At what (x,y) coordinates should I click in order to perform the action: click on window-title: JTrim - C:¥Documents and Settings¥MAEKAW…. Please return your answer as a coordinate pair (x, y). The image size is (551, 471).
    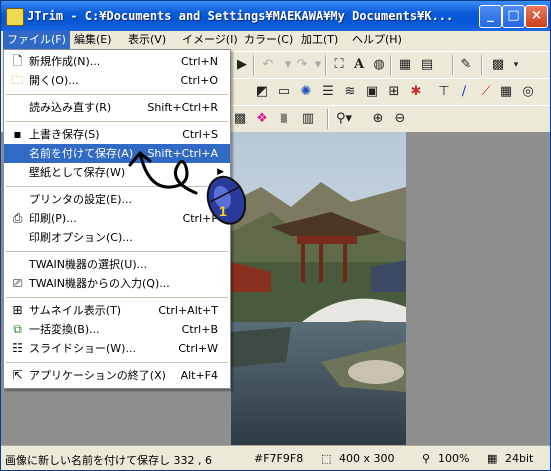
    Looking at the image, I should click on (240, 16).